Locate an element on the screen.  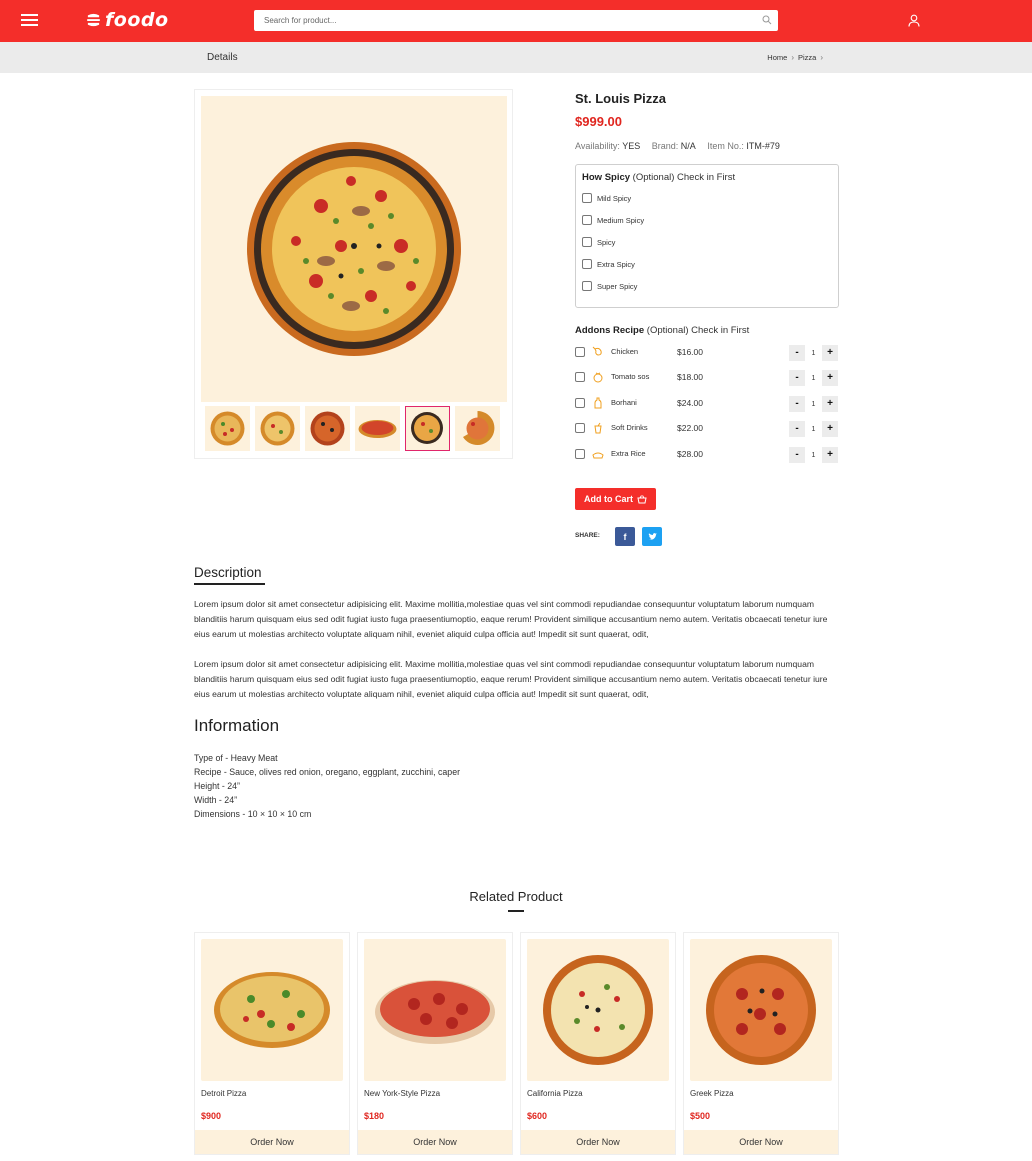
twitter-share-button is located at coordinates (652, 536).